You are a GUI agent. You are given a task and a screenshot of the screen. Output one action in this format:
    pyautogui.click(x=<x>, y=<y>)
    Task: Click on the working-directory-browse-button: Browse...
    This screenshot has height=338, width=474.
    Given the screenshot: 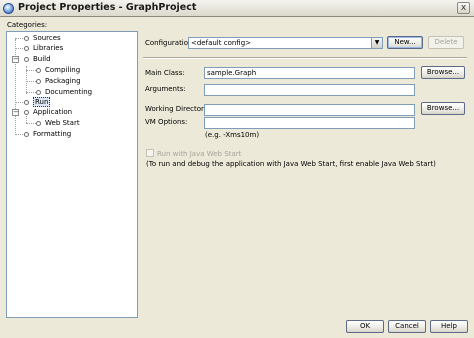 What is the action you would take?
    pyautogui.click(x=443, y=108)
    